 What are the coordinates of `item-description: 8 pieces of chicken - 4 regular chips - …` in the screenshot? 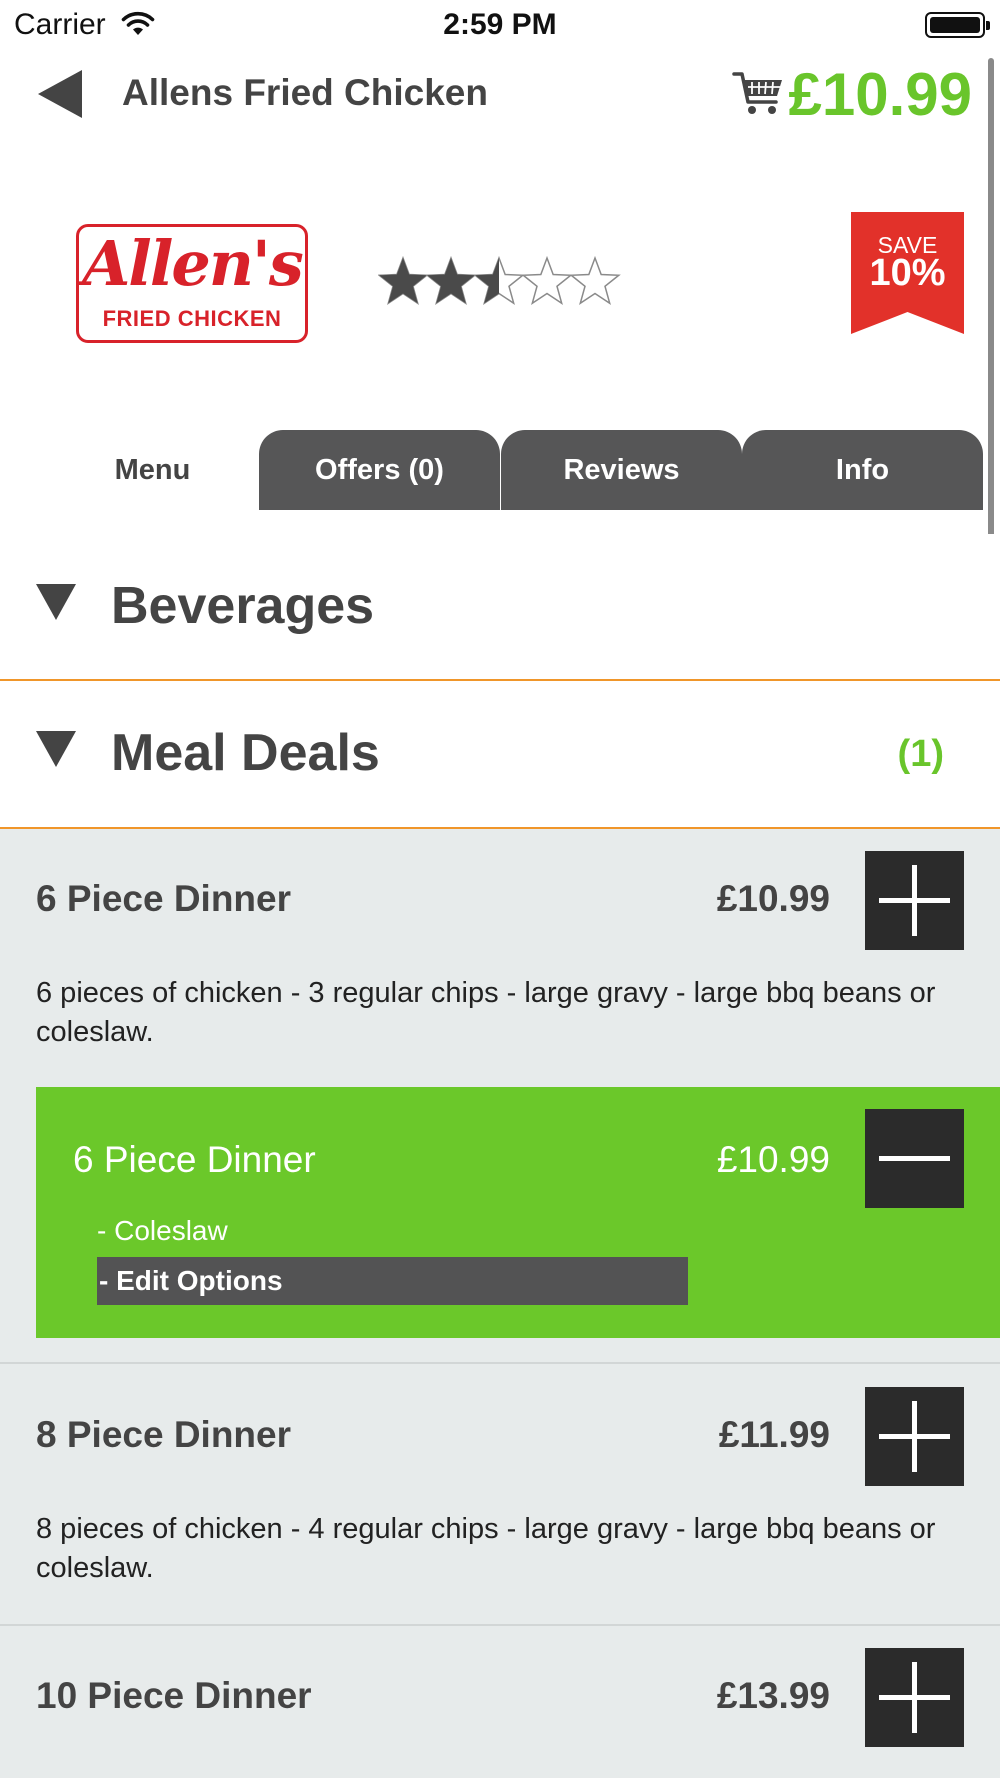 It's located at (486, 1548).